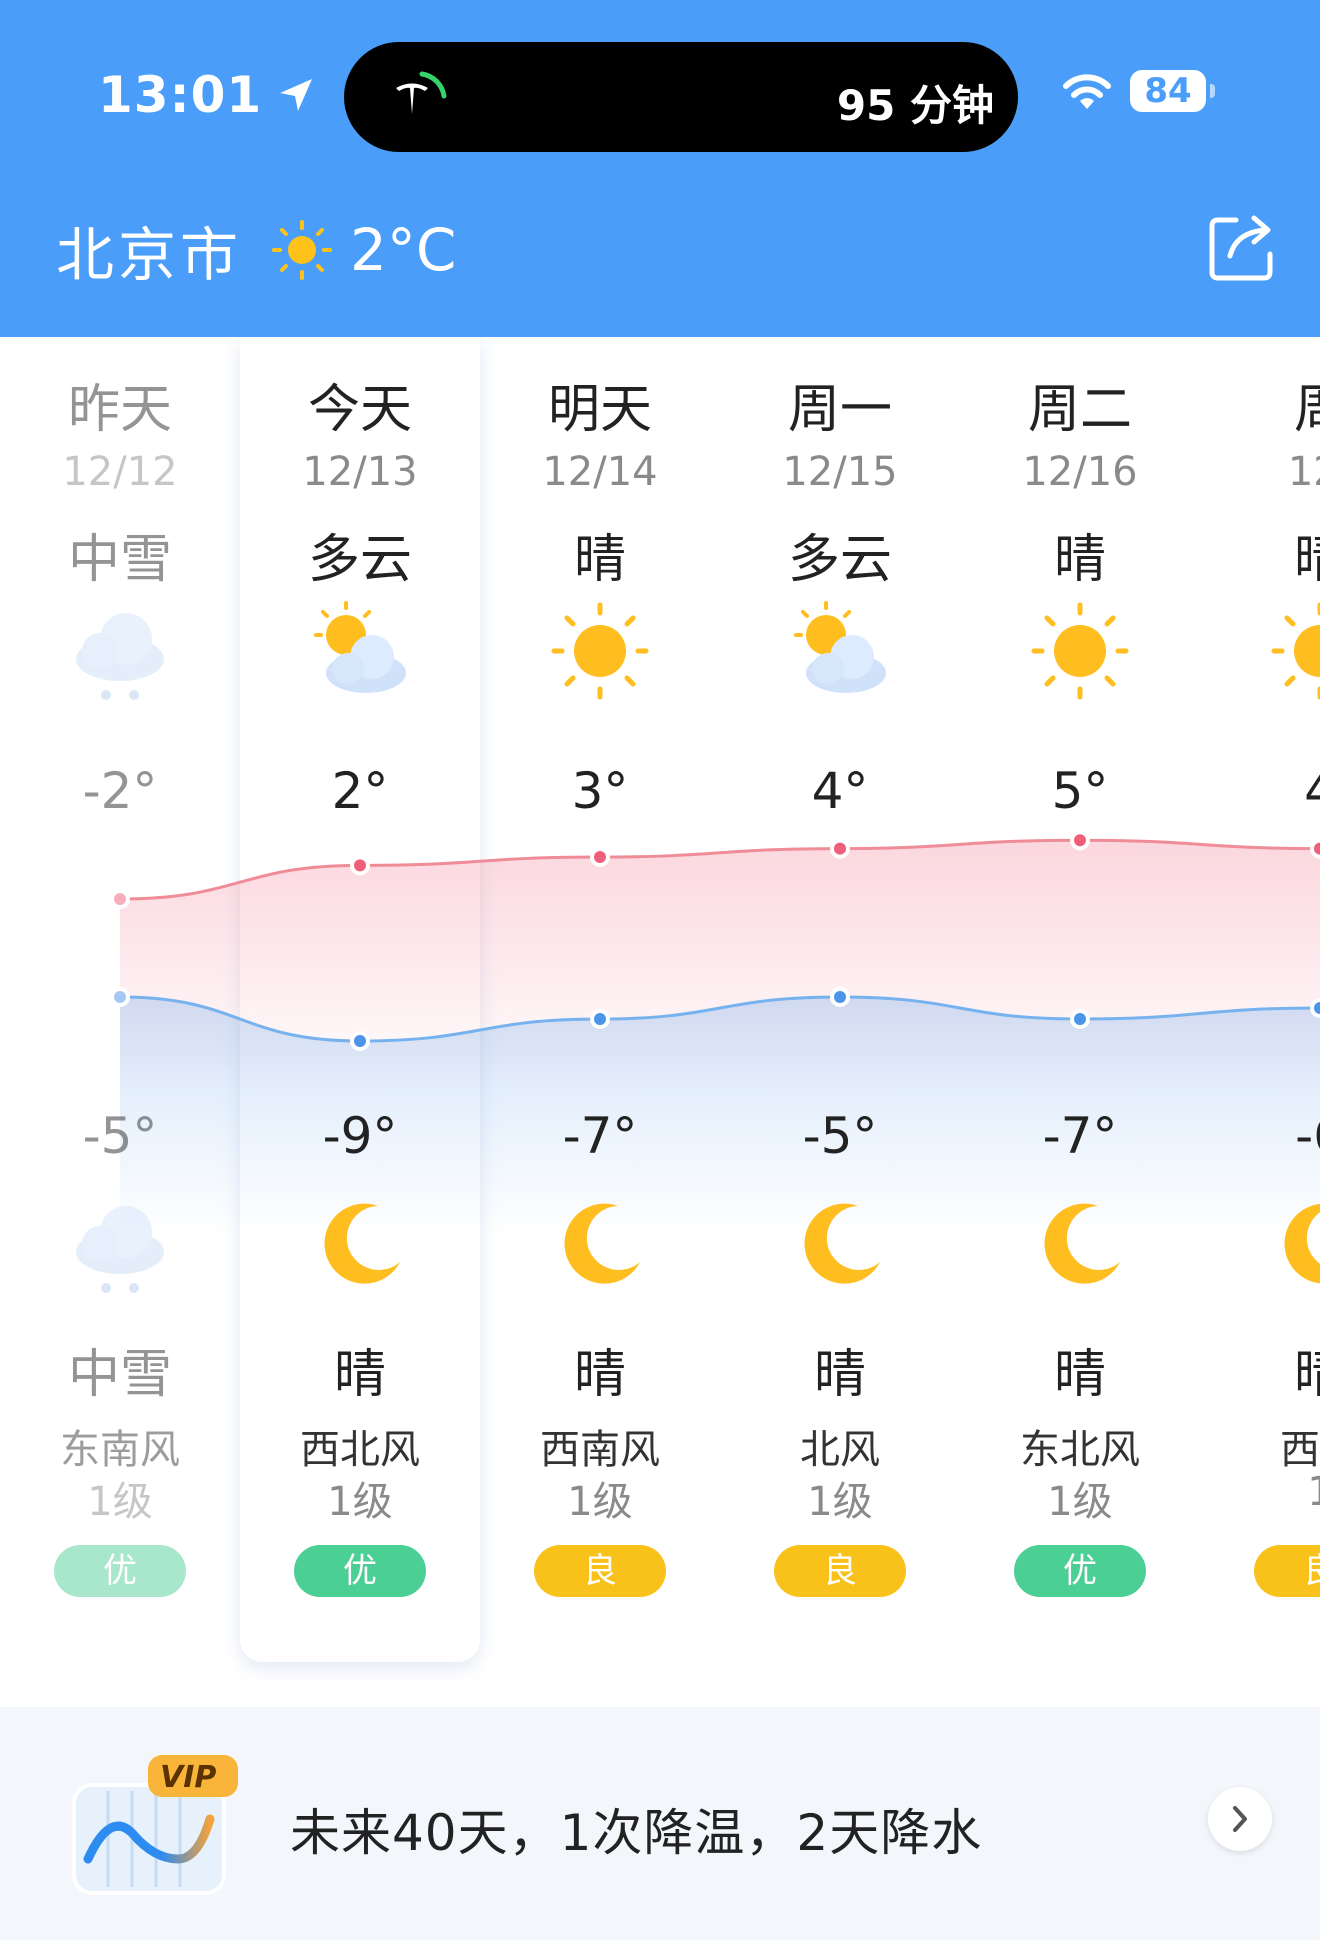 The width and height of the screenshot is (1320, 1940). What do you see at coordinates (155, 1826) in the screenshot?
I see `trend-chart-icon: VIP` at bounding box center [155, 1826].